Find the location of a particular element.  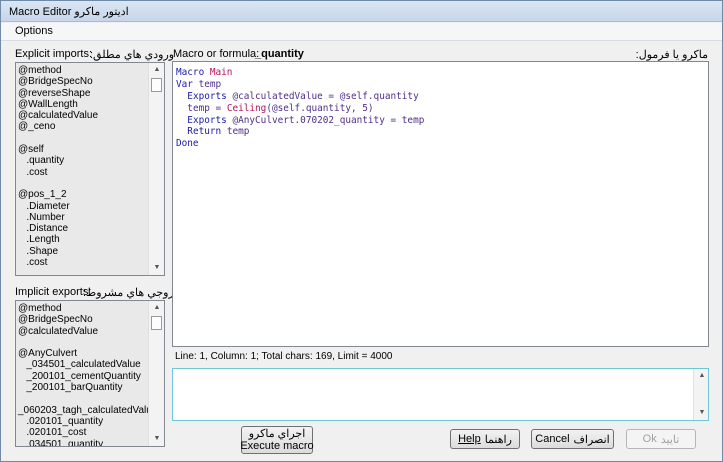

code-text-run: temp = is located at coordinates (207, 108).